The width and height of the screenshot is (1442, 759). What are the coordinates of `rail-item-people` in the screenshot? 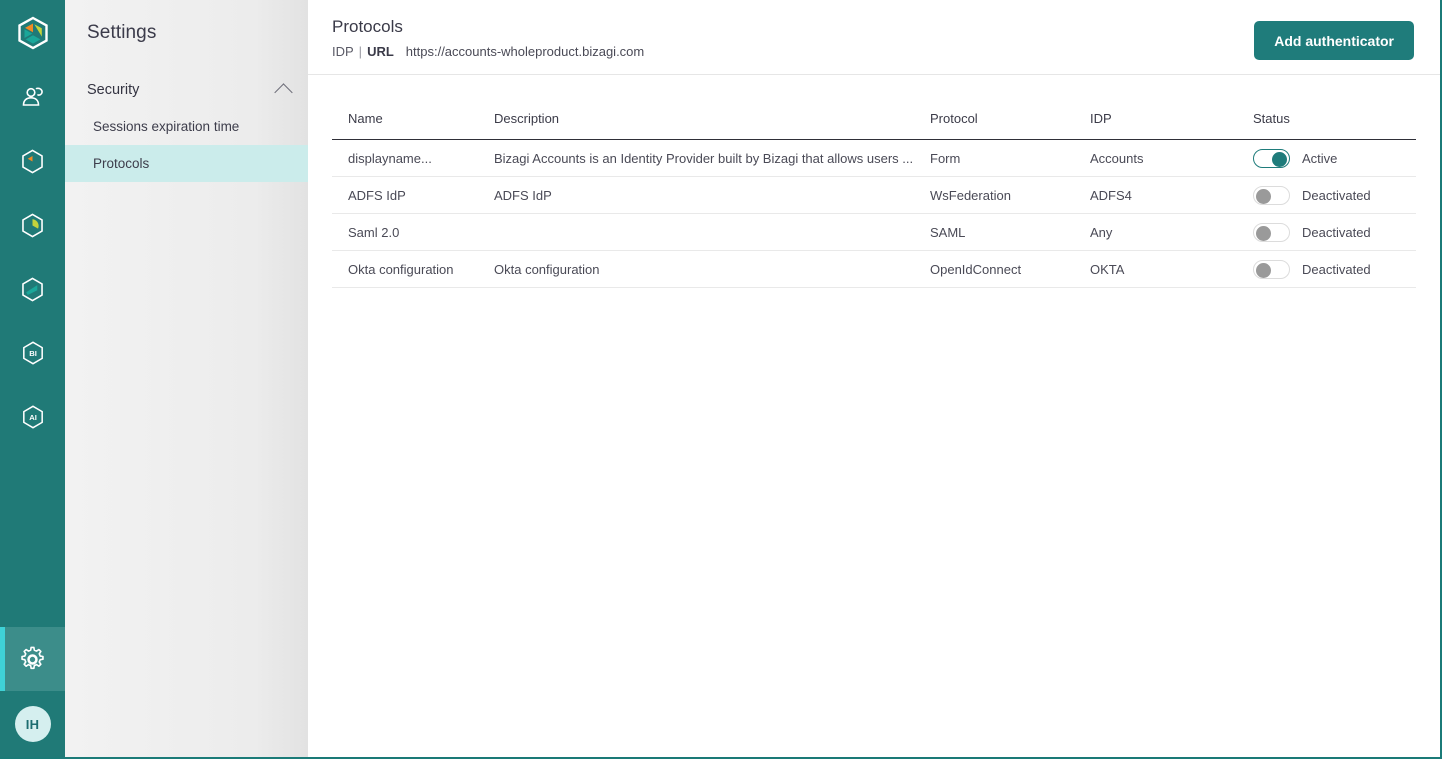 It's located at (32, 97).